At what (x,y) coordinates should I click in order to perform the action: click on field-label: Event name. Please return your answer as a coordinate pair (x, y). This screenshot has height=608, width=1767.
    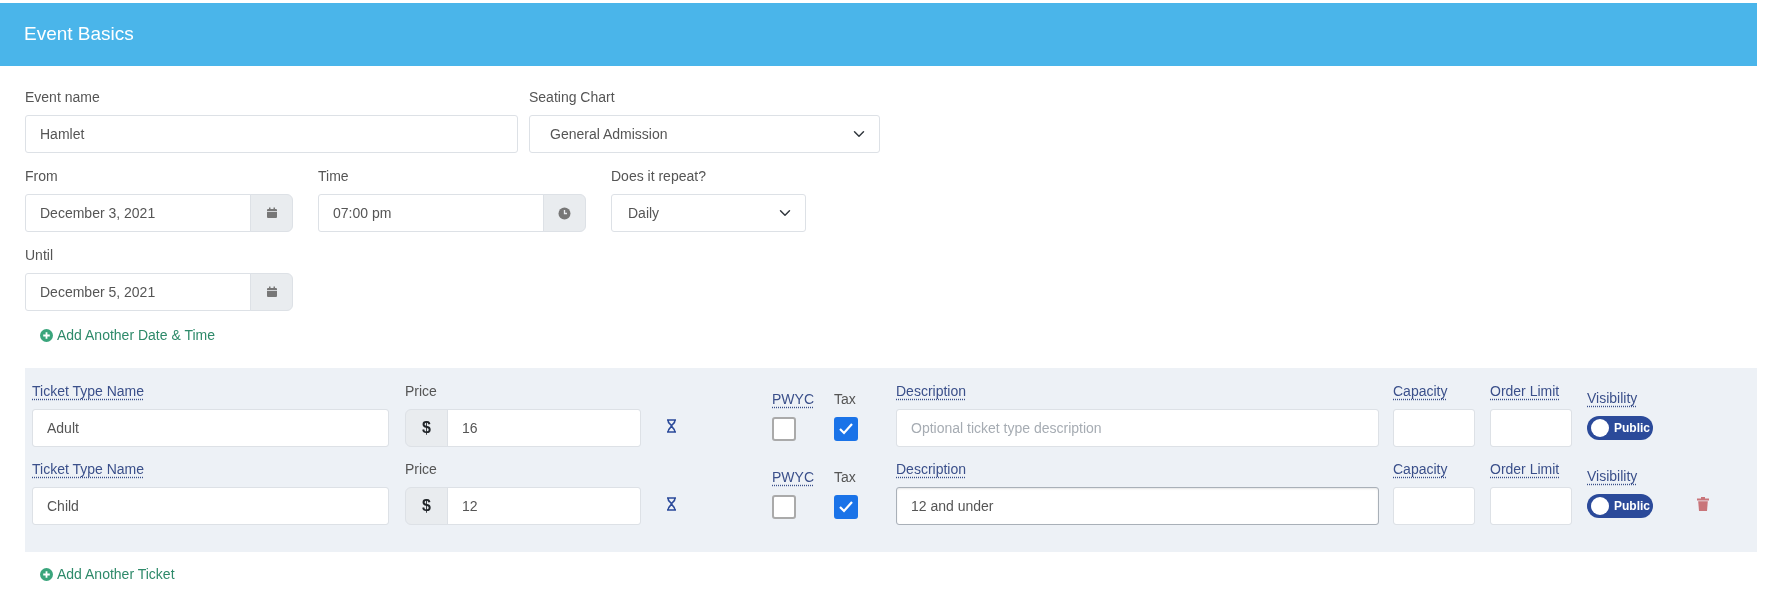
    Looking at the image, I should click on (63, 97).